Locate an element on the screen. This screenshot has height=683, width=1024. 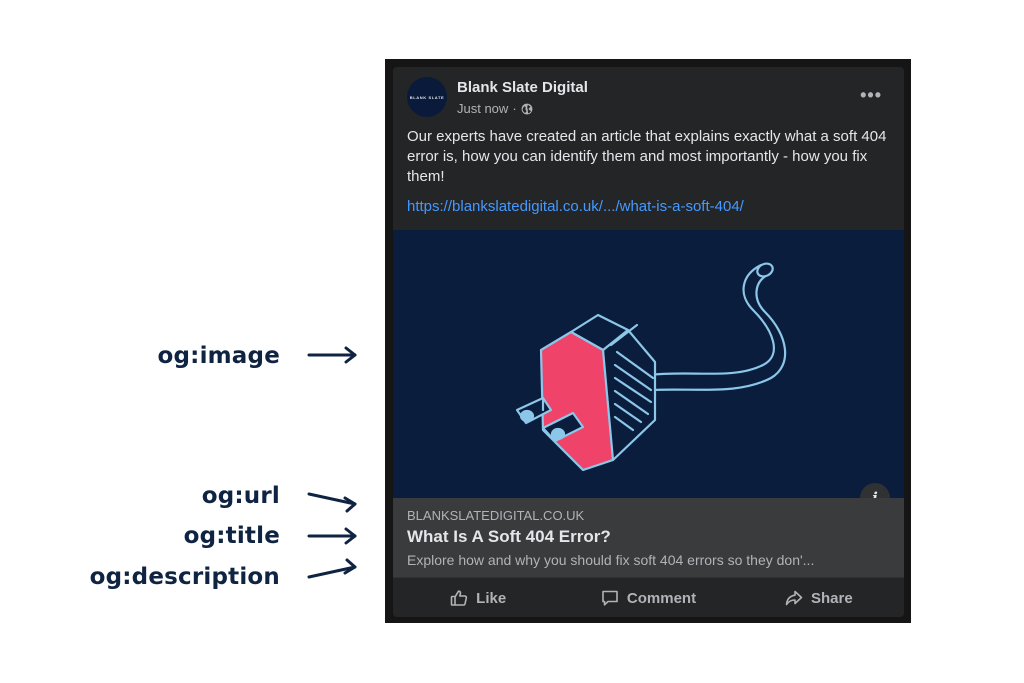
globe-icon is located at coordinates (527, 108).